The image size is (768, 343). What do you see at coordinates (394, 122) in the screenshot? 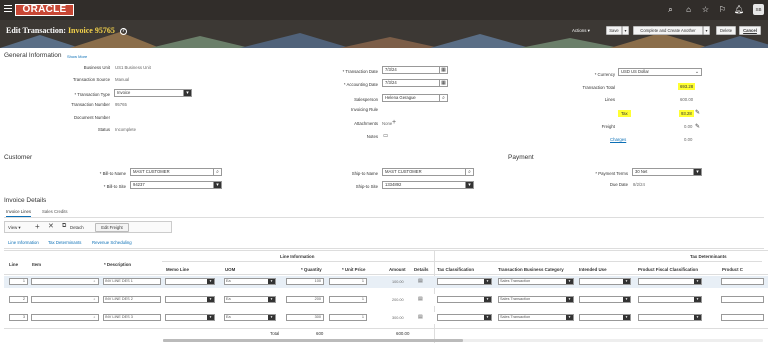
I see `add-attachment-icon: +` at bounding box center [394, 122].